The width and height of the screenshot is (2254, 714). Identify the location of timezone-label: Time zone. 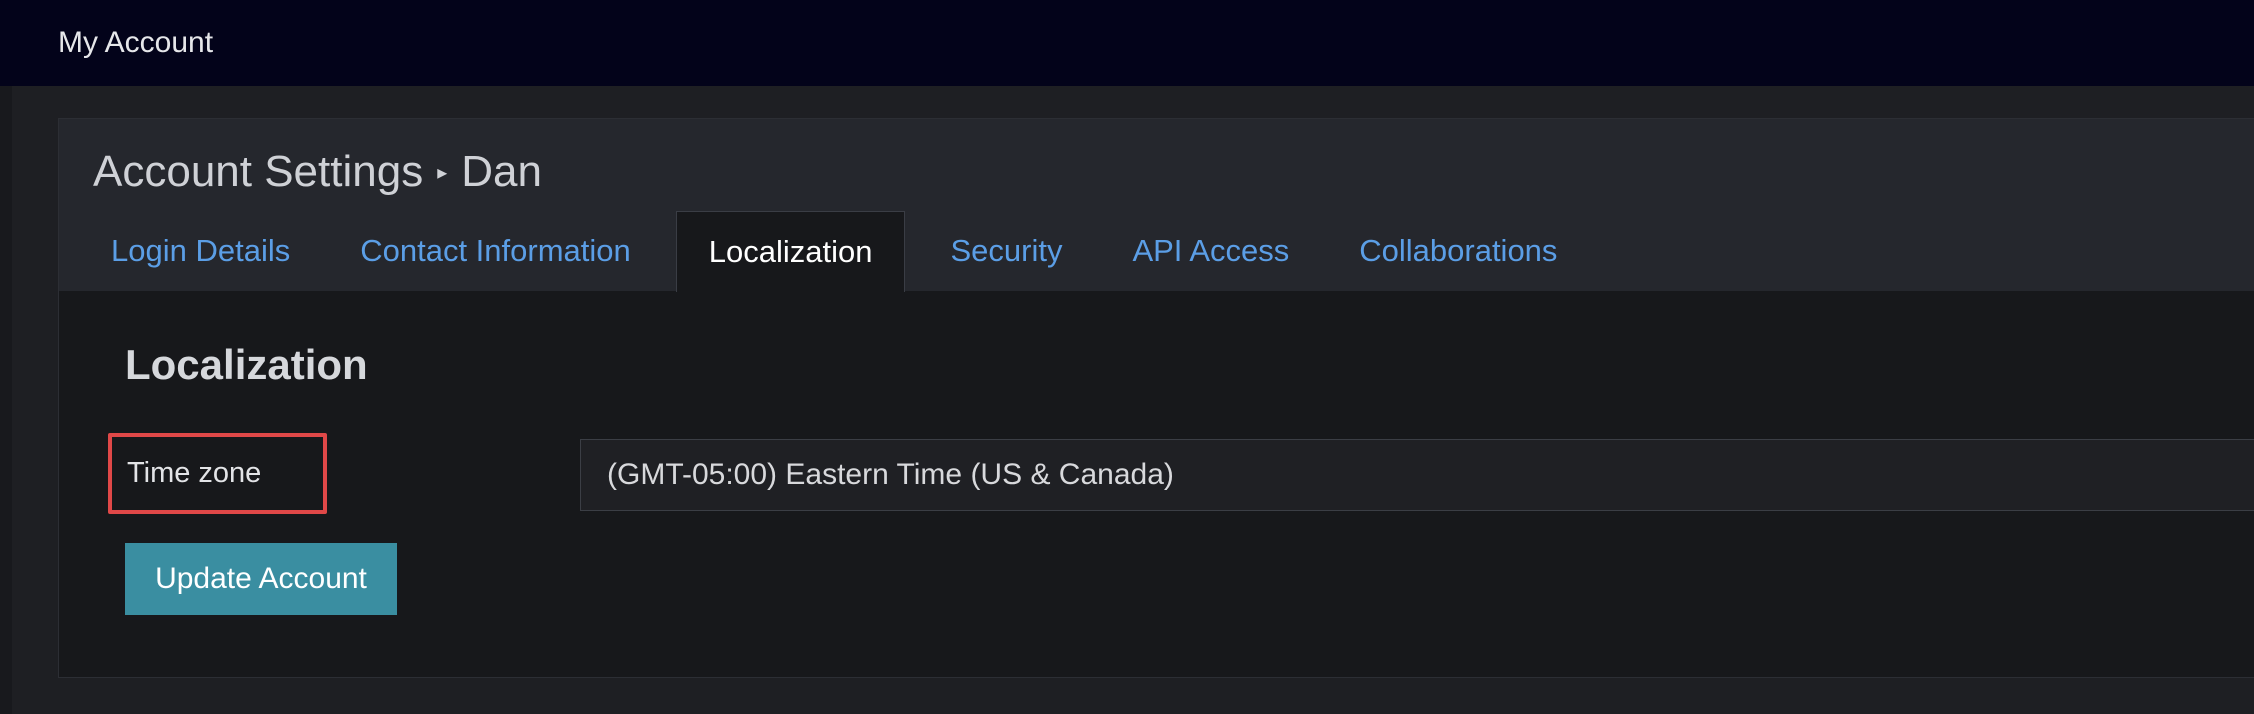
(194, 473).